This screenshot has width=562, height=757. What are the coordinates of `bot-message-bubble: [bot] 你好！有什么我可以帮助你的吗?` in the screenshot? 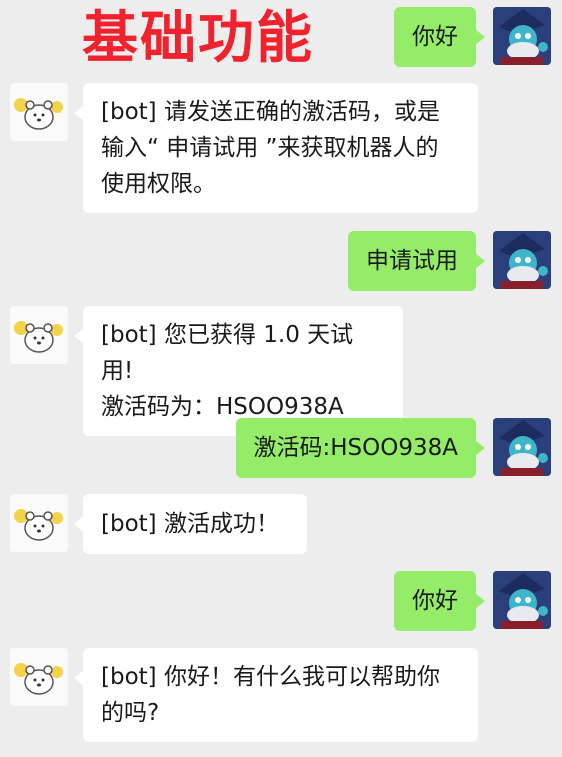 It's located at (276, 695).